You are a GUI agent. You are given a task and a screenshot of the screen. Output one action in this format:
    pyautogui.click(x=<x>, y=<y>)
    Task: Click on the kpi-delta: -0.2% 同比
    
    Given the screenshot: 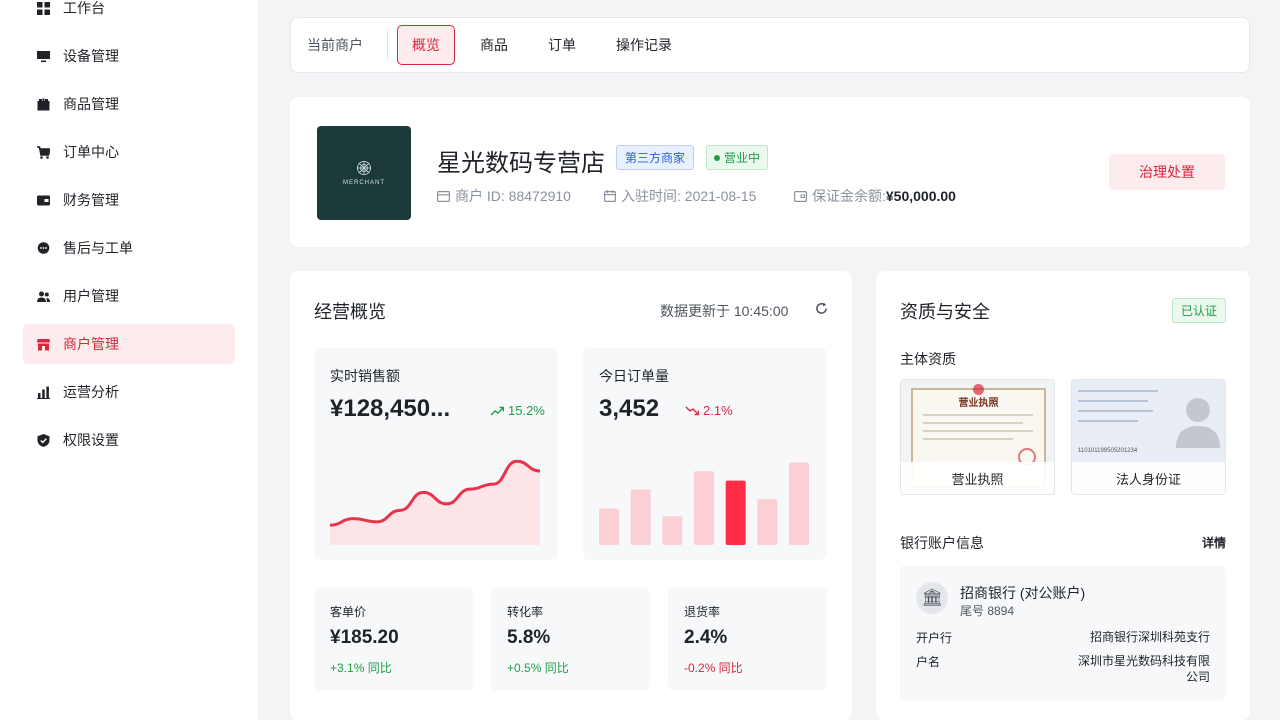 What is the action you would take?
    pyautogui.click(x=713, y=668)
    